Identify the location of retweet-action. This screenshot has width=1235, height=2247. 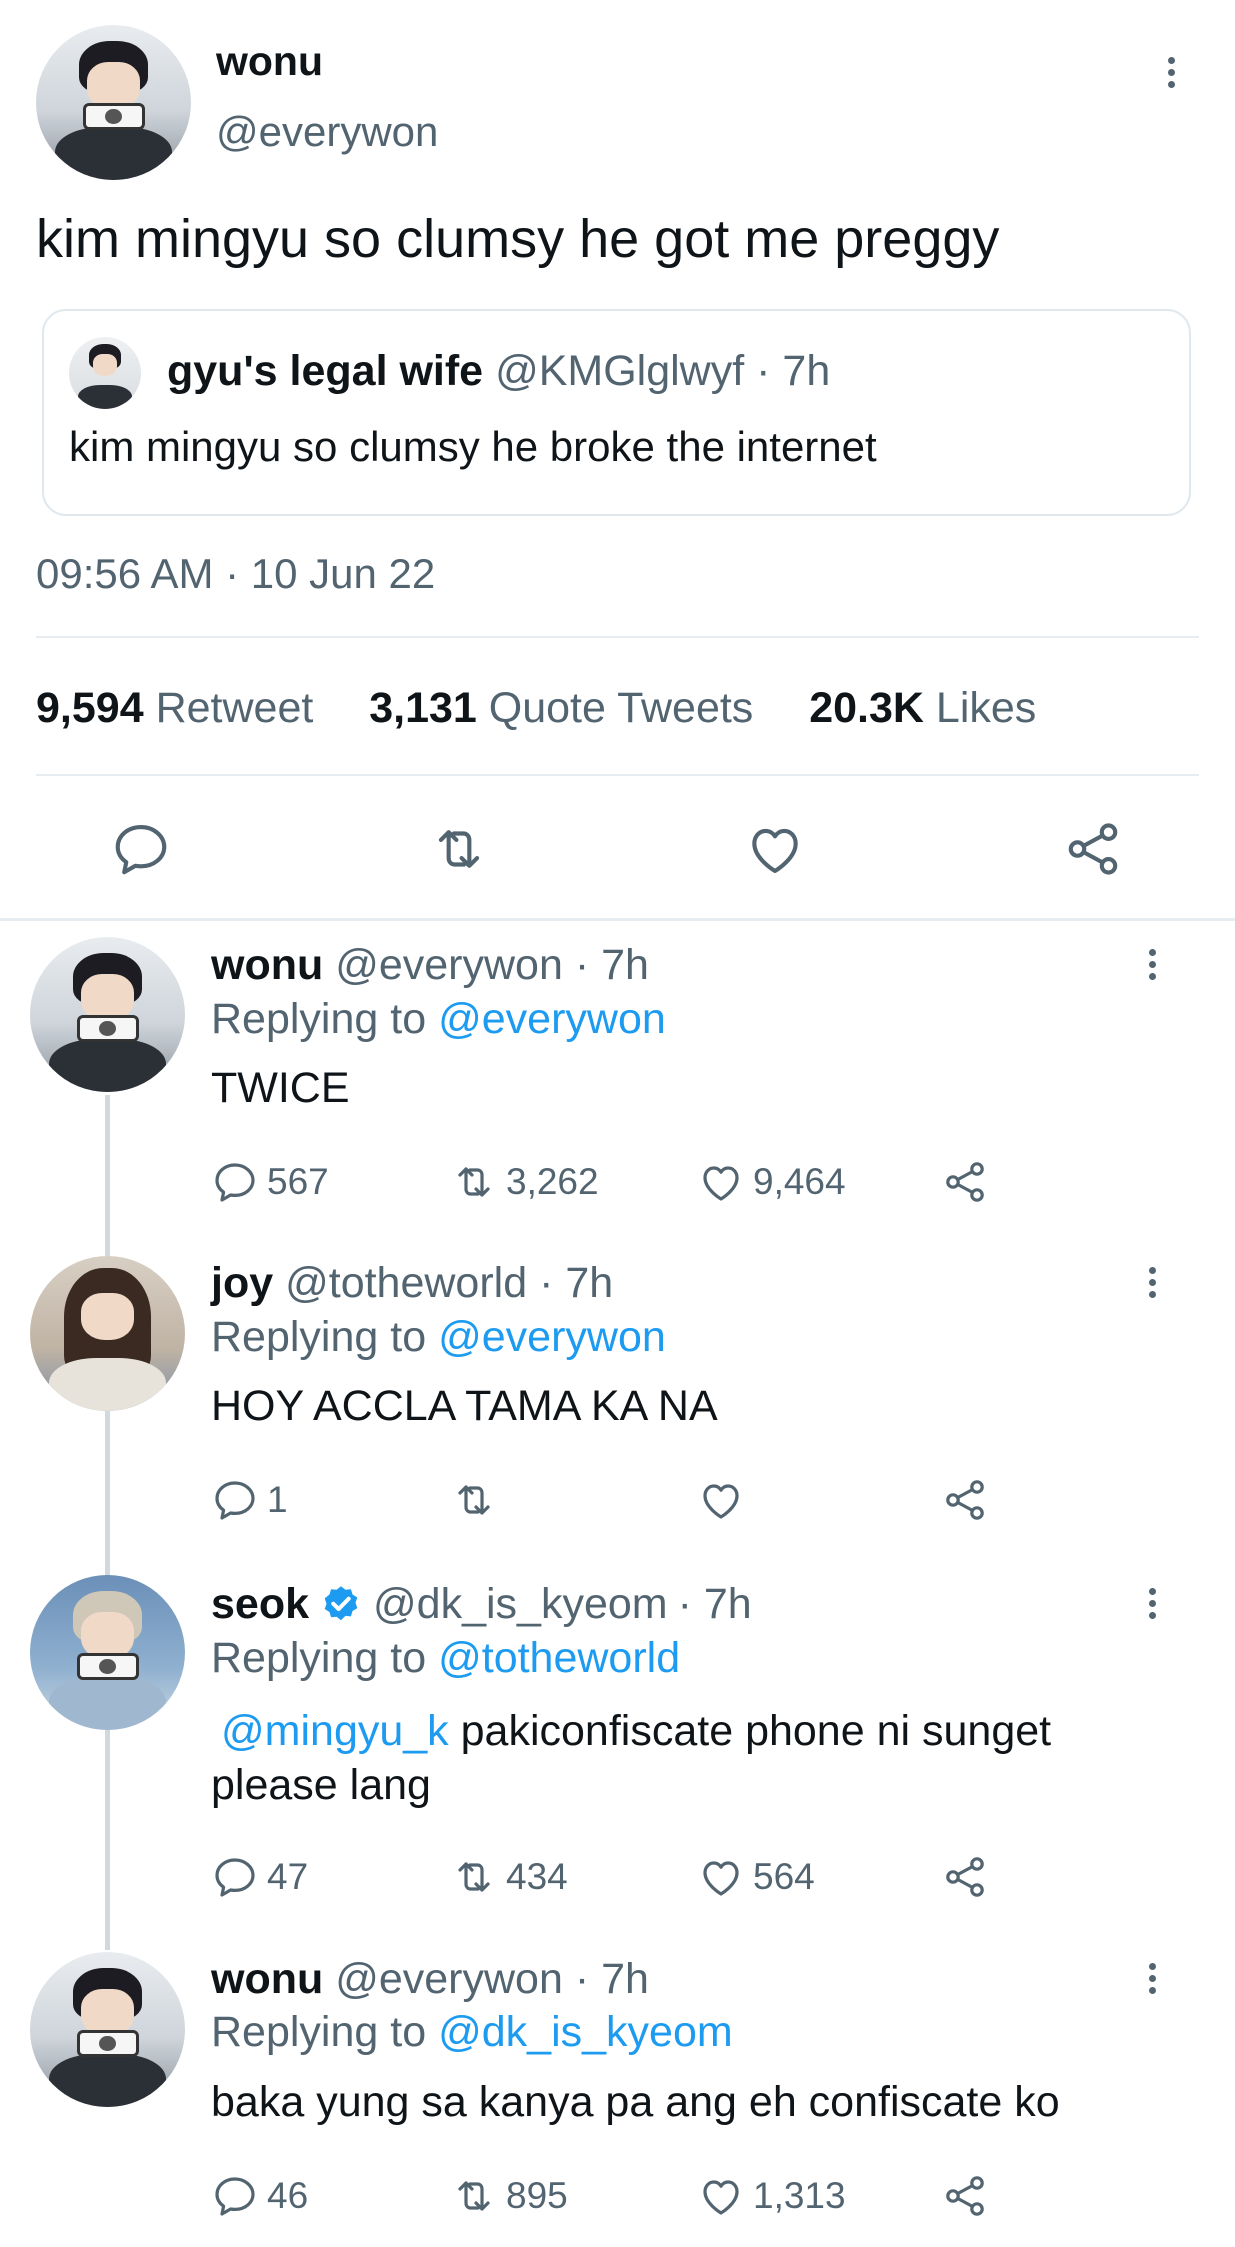
(478, 1500).